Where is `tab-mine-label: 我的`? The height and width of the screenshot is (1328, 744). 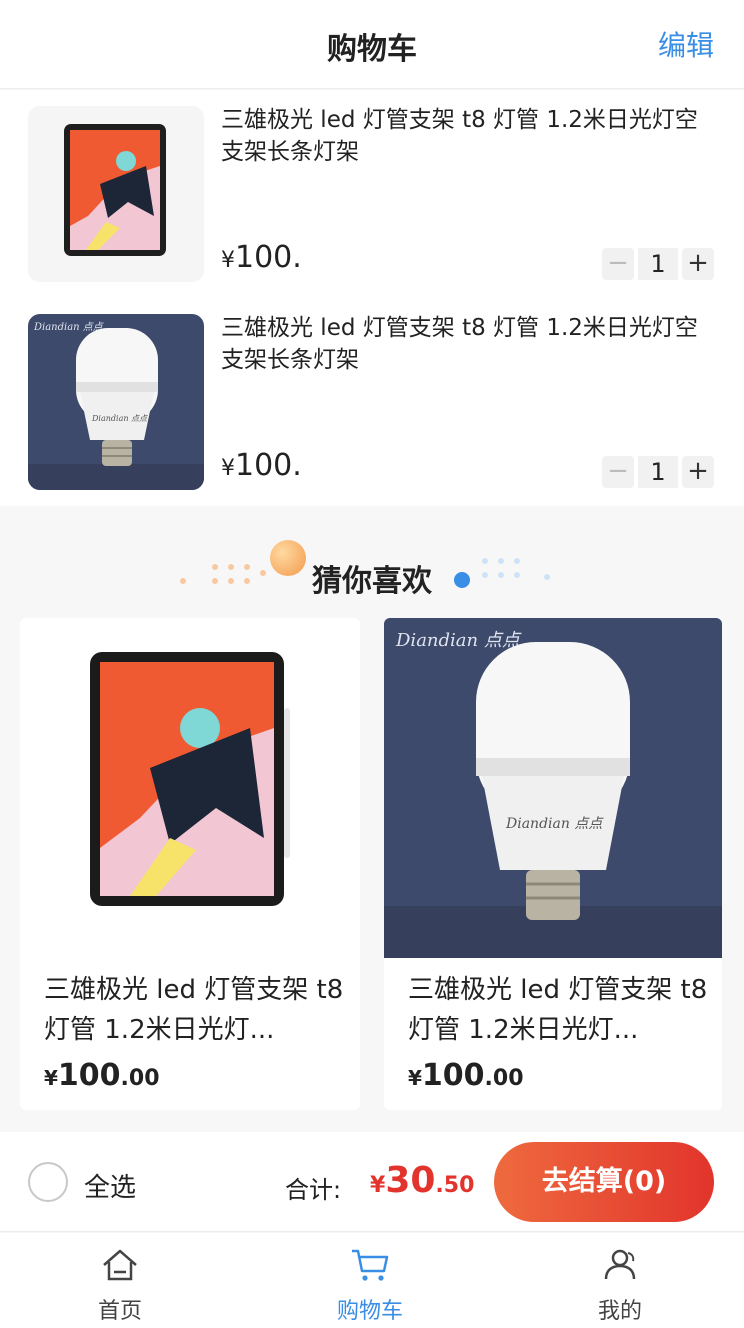
tab-mine-label: 我的 is located at coordinates (619, 1311).